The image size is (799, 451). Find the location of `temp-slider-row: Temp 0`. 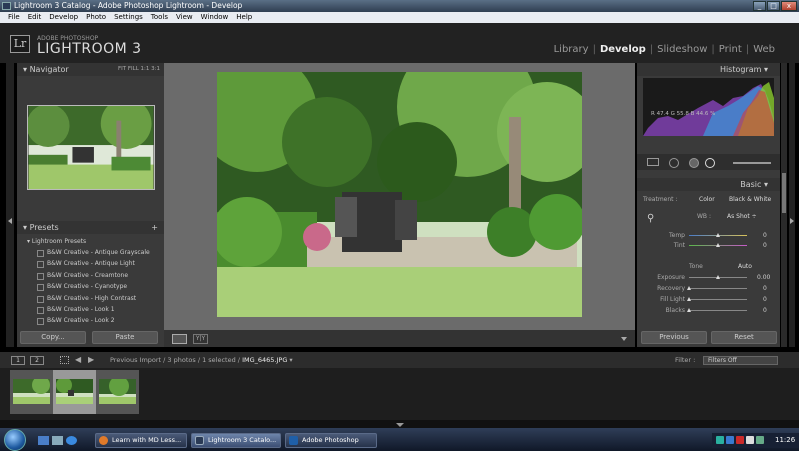

temp-slider-row: Temp 0 is located at coordinates (708, 235).